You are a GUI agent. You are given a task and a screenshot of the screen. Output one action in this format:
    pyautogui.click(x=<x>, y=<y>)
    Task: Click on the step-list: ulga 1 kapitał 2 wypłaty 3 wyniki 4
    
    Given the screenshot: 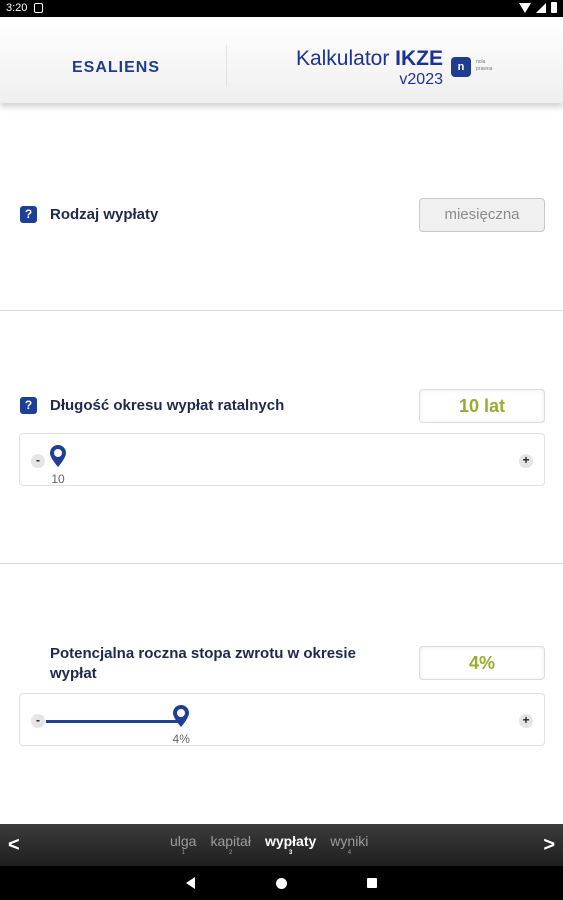 What is the action you would take?
    pyautogui.click(x=269, y=845)
    